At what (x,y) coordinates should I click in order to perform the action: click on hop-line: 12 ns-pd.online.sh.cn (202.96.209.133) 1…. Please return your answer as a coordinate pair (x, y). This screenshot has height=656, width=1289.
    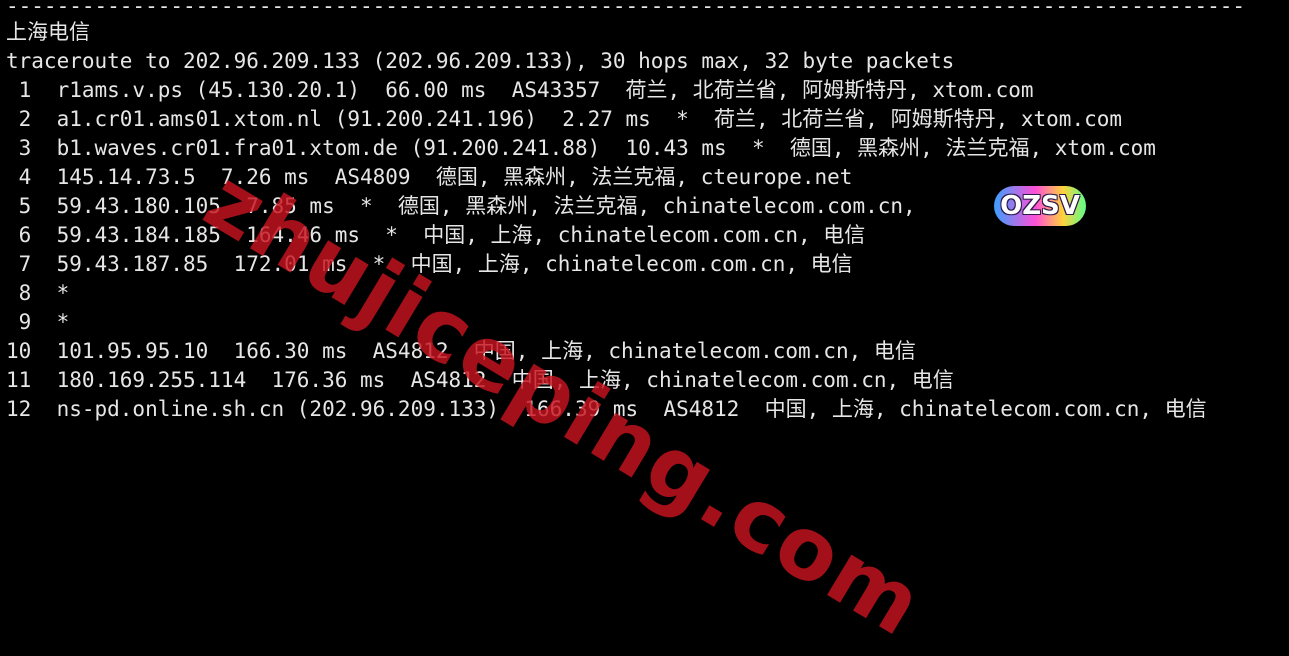
    Looking at the image, I should click on (606, 409).